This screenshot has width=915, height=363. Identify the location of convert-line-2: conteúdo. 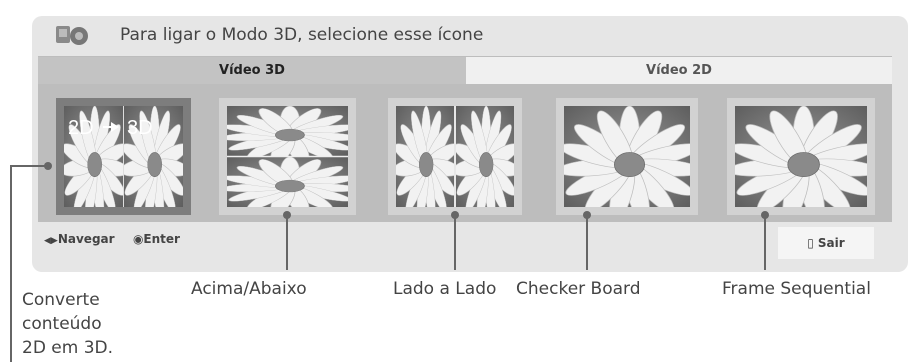
(62, 324).